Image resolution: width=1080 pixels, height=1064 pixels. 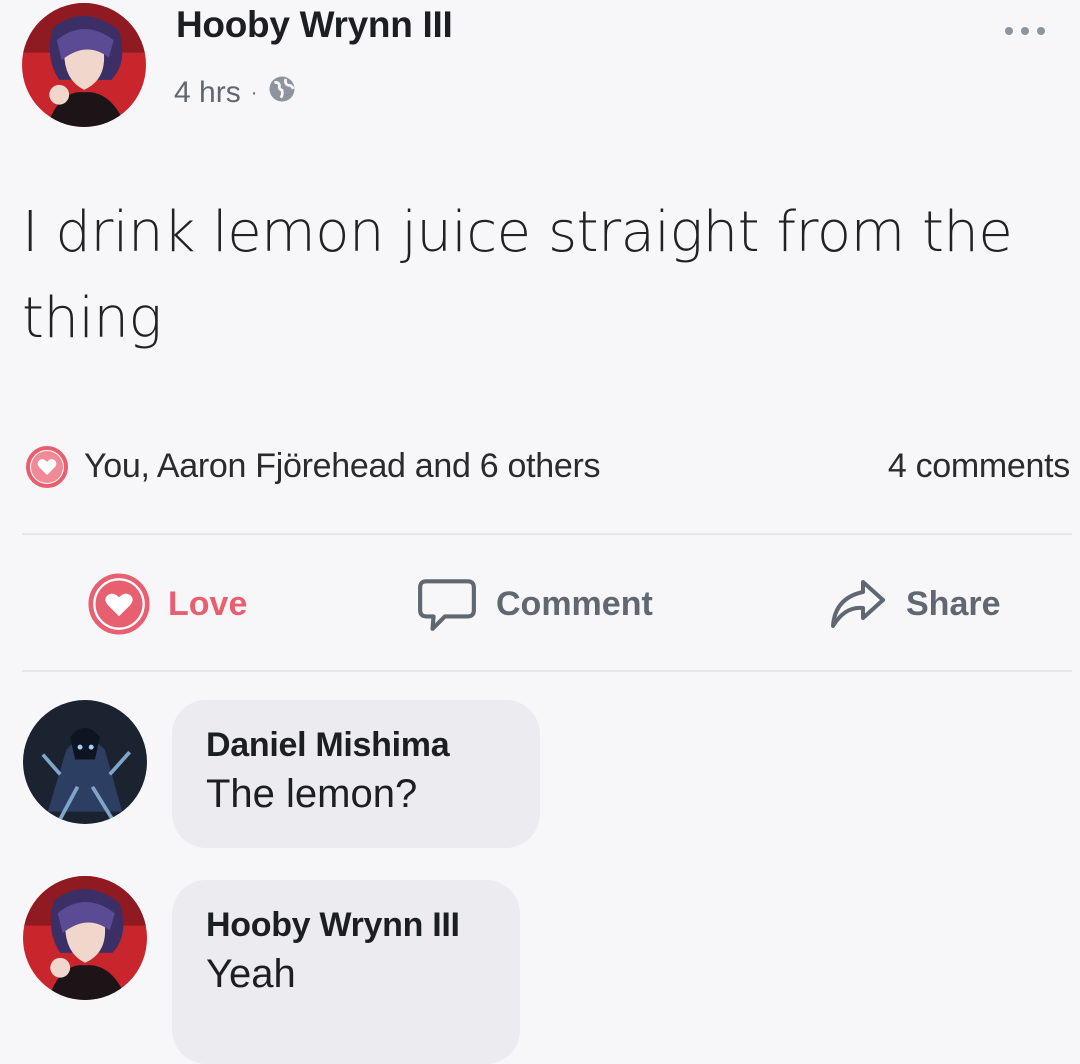 What do you see at coordinates (314, 25) in the screenshot?
I see `author-name: Hooby Wrynn III` at bounding box center [314, 25].